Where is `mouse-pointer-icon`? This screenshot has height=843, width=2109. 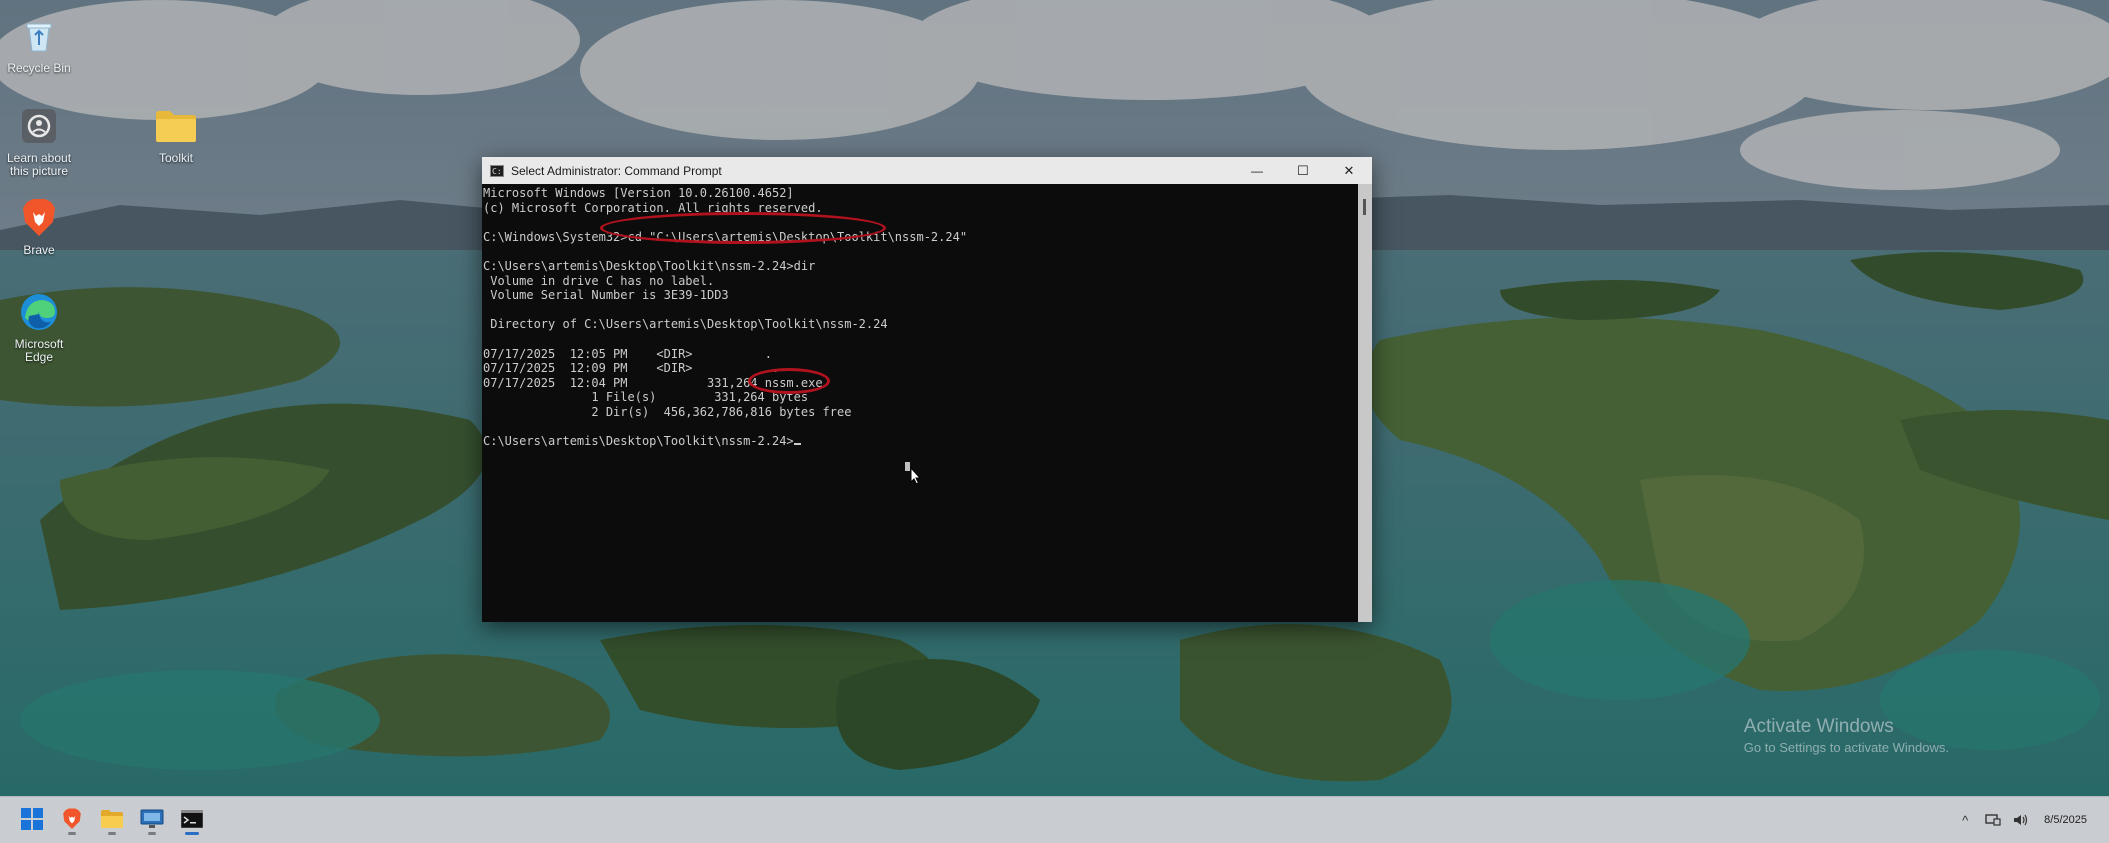 mouse-pointer-icon is located at coordinates (913, 473).